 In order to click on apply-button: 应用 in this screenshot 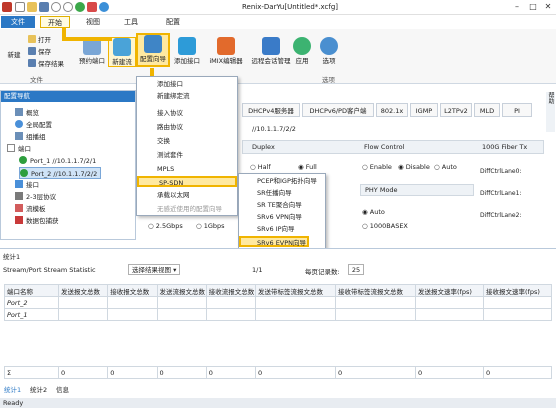, I will do `click(302, 51)`.